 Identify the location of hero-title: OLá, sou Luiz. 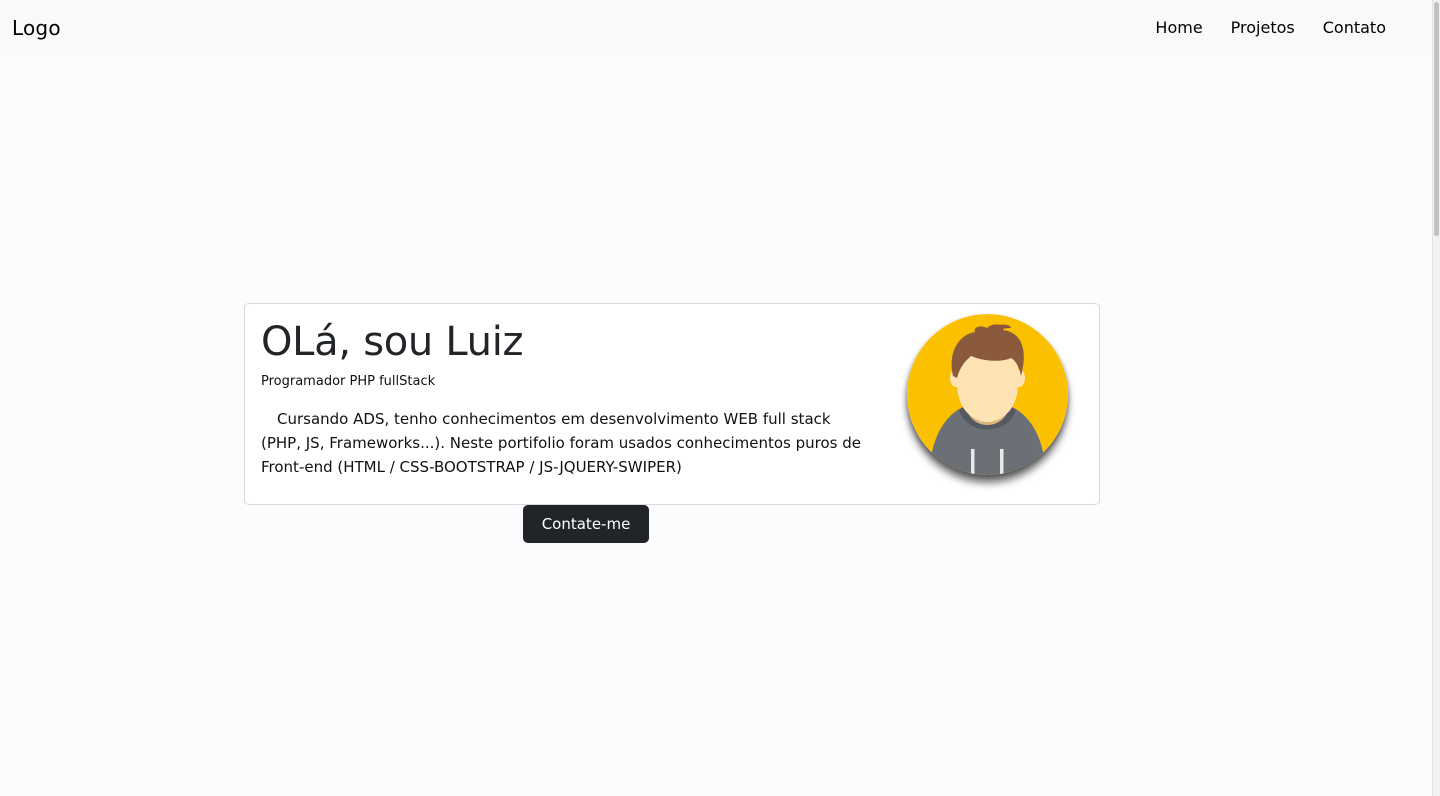
(392, 342).